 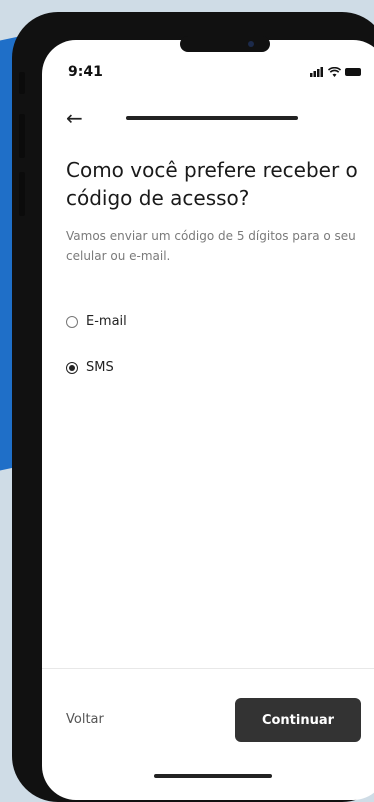 I want to click on home-indicator, so click(x=213, y=776).